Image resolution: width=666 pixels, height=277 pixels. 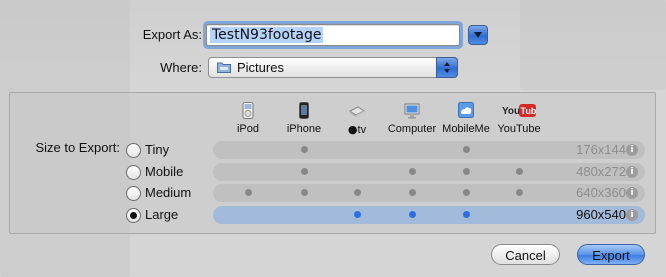 What do you see at coordinates (601, 149) in the screenshot?
I see `resolution-label: 176x144` at bounding box center [601, 149].